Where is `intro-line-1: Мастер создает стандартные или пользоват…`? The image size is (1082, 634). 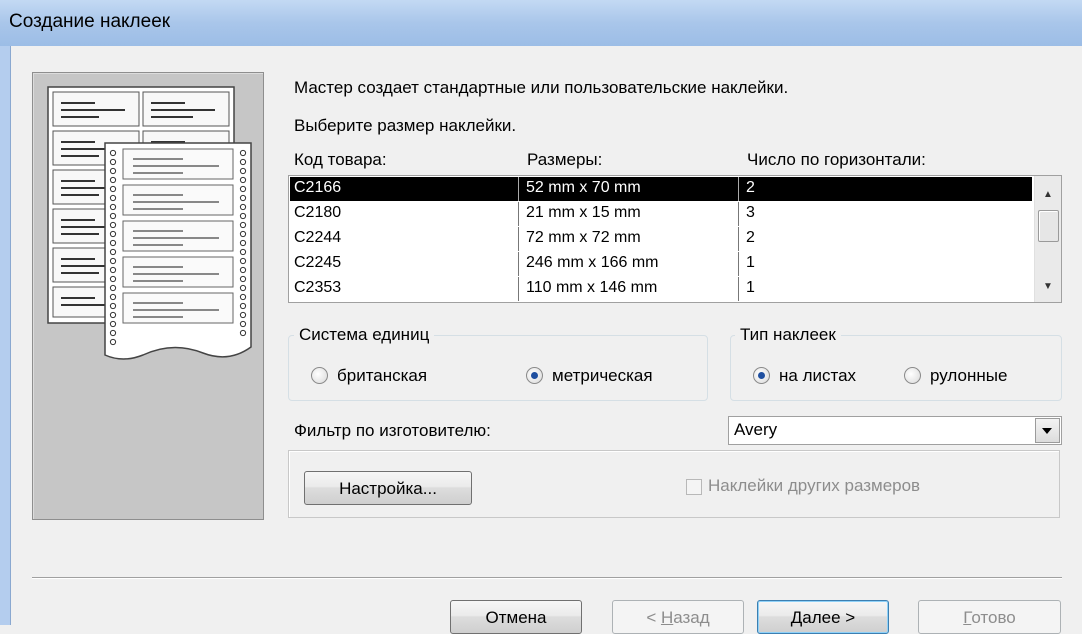
intro-line-1: Мастер создает стандартные или пользоват… is located at coordinates (541, 87).